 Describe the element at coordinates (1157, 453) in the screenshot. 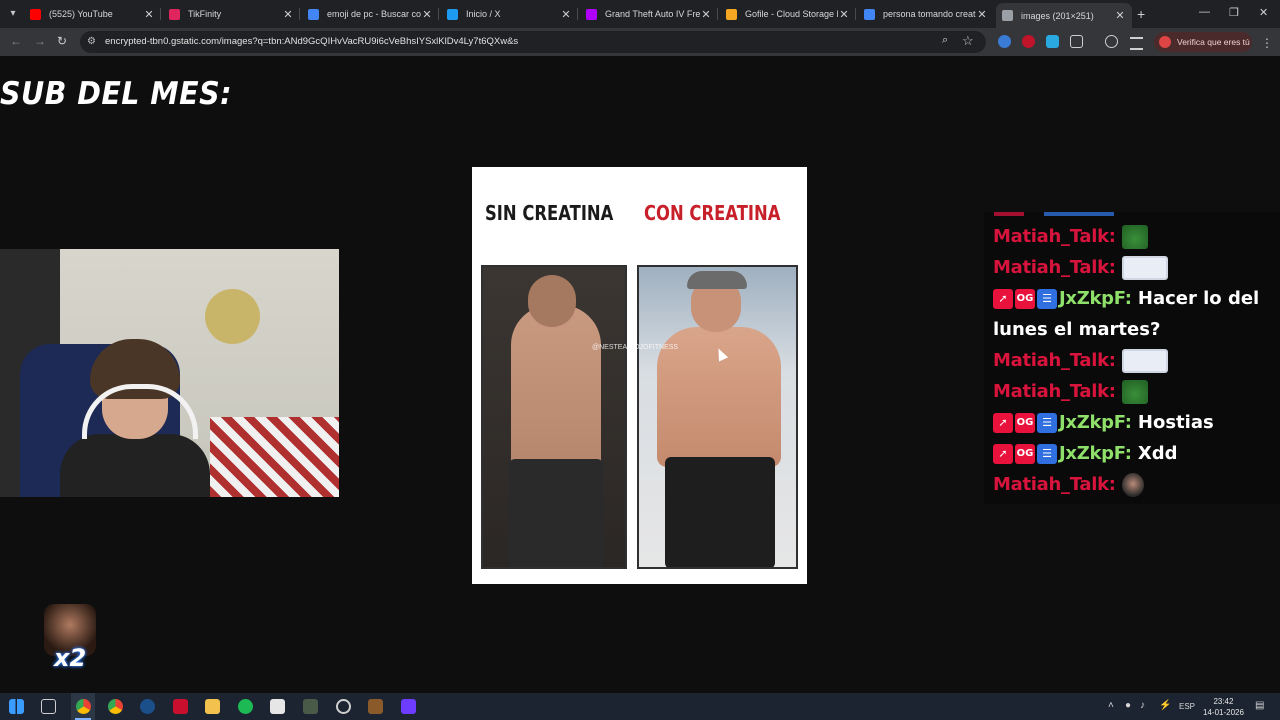

I see `chat-text: Xdd` at that location.